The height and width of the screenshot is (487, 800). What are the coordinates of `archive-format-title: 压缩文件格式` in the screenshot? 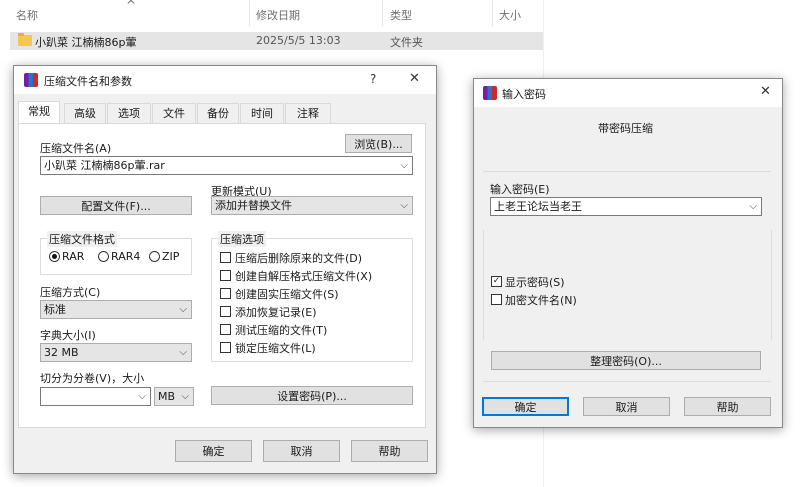 It's located at (82, 239).